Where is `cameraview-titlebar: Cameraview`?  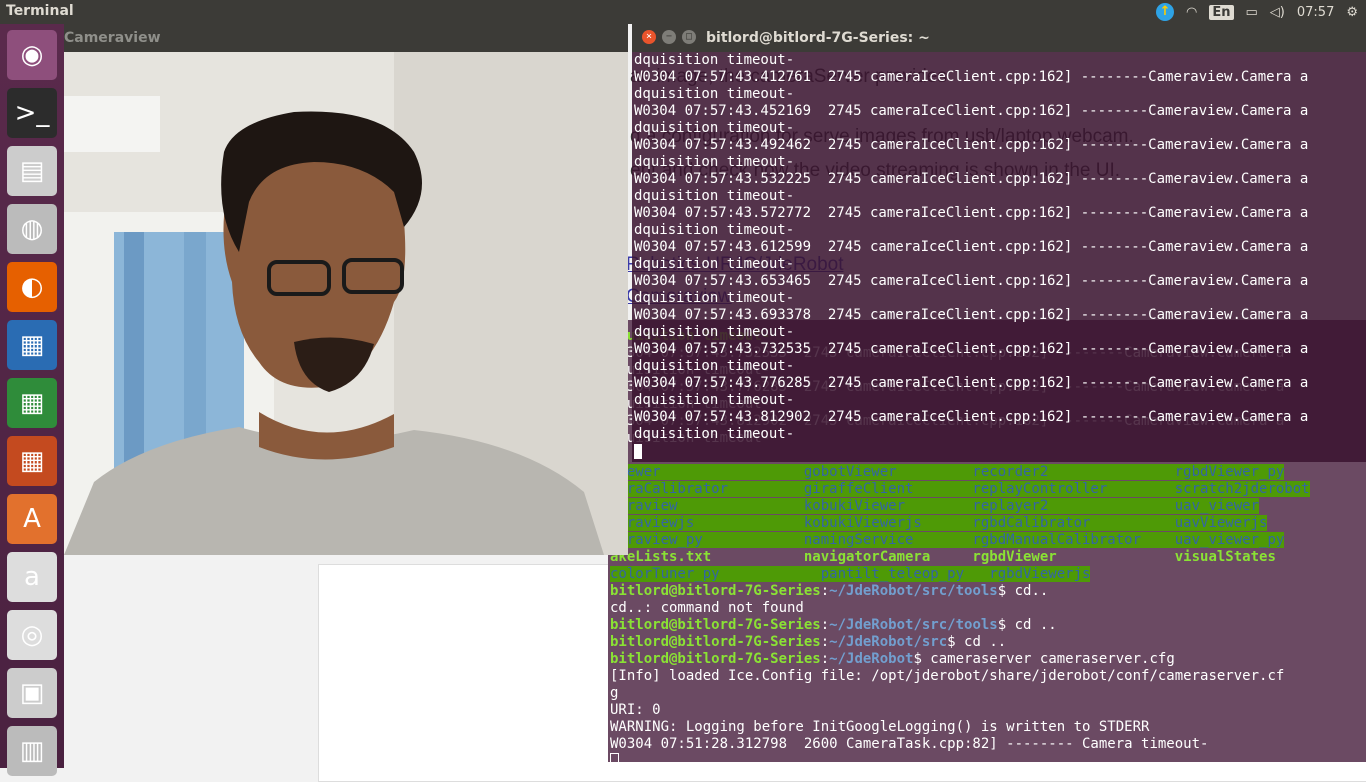
cameraview-titlebar: Cameraview is located at coordinates (346, 38).